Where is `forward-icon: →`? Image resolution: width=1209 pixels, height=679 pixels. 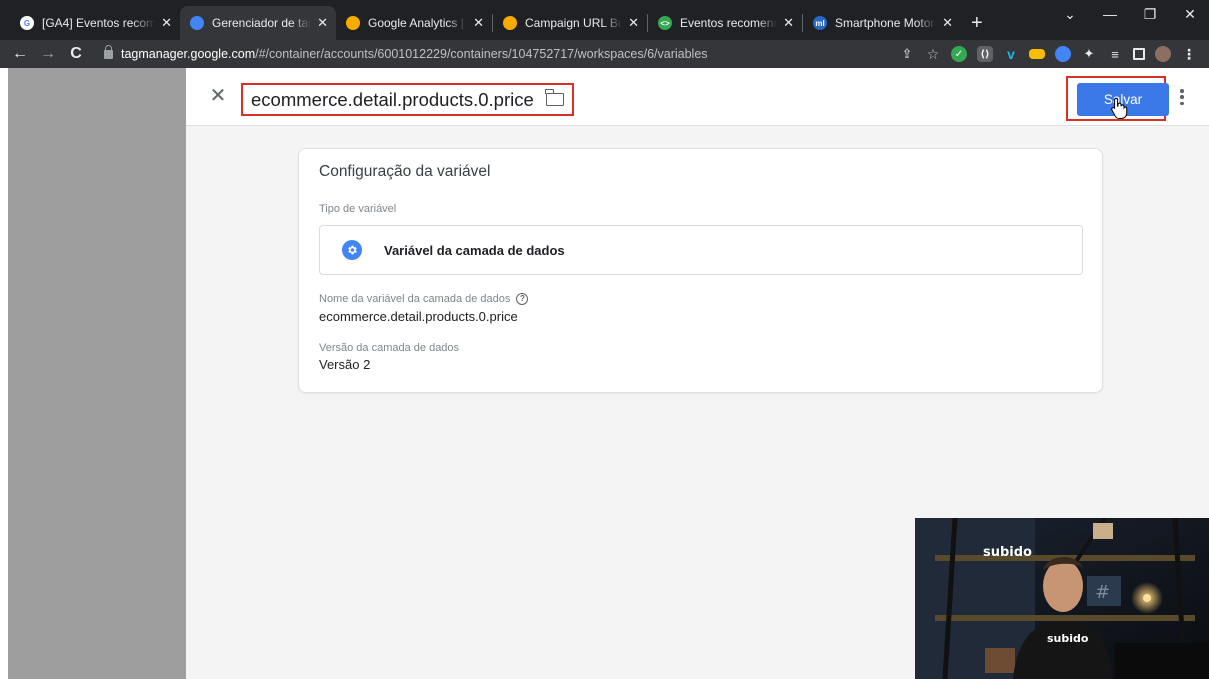 forward-icon: → is located at coordinates (48, 54).